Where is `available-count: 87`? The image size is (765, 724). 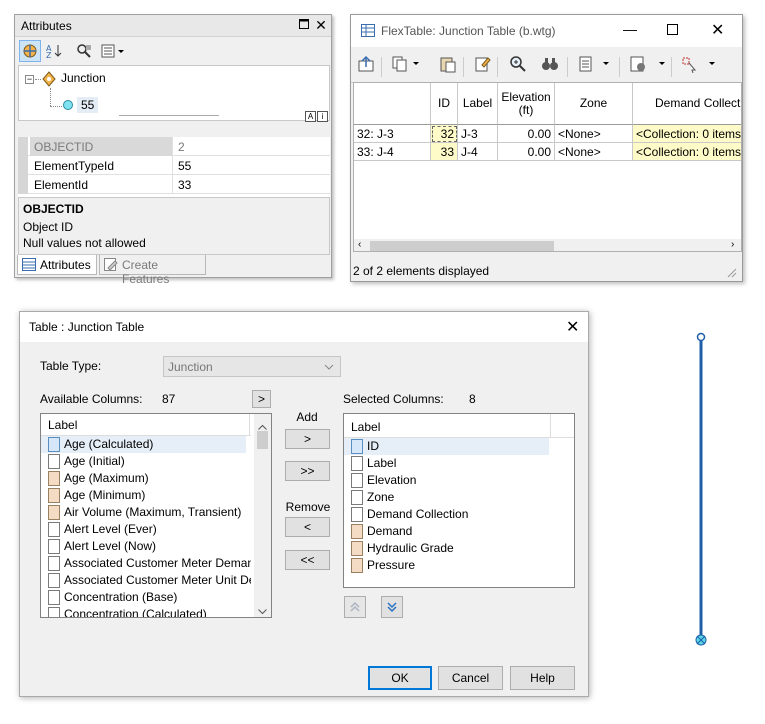 available-count: 87 is located at coordinates (169, 399).